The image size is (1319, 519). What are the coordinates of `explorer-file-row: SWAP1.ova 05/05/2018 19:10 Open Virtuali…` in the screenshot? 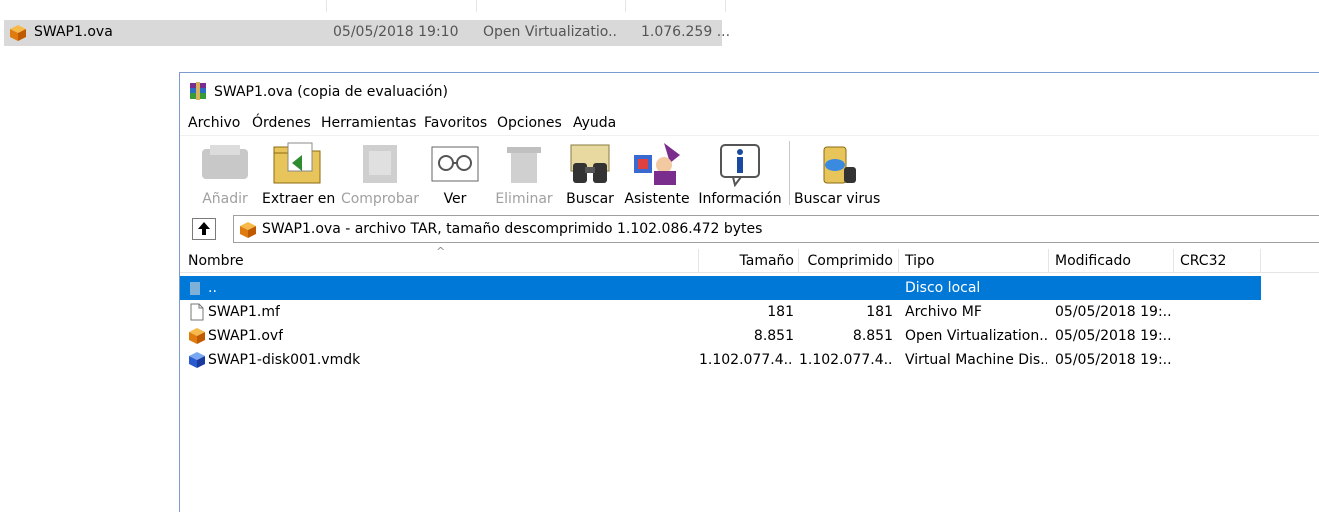 It's located at (367, 33).